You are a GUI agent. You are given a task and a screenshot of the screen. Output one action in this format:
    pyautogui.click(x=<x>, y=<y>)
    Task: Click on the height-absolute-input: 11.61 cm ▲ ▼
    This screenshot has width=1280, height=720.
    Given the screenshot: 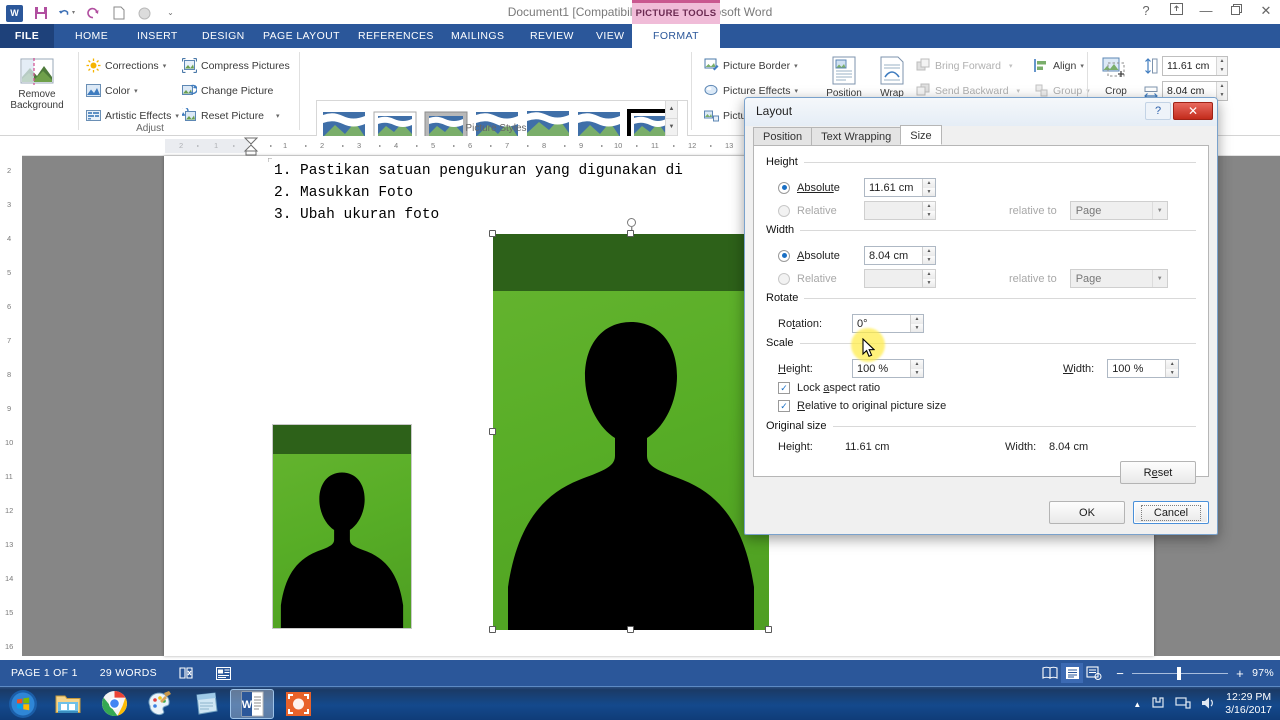 What is the action you would take?
    pyautogui.click(x=900, y=187)
    